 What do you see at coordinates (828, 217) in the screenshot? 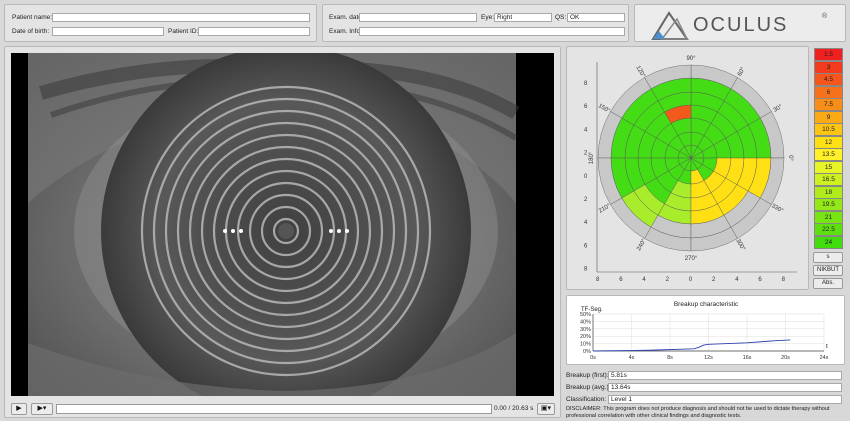
I see `scale-cell: 21` at bounding box center [828, 217].